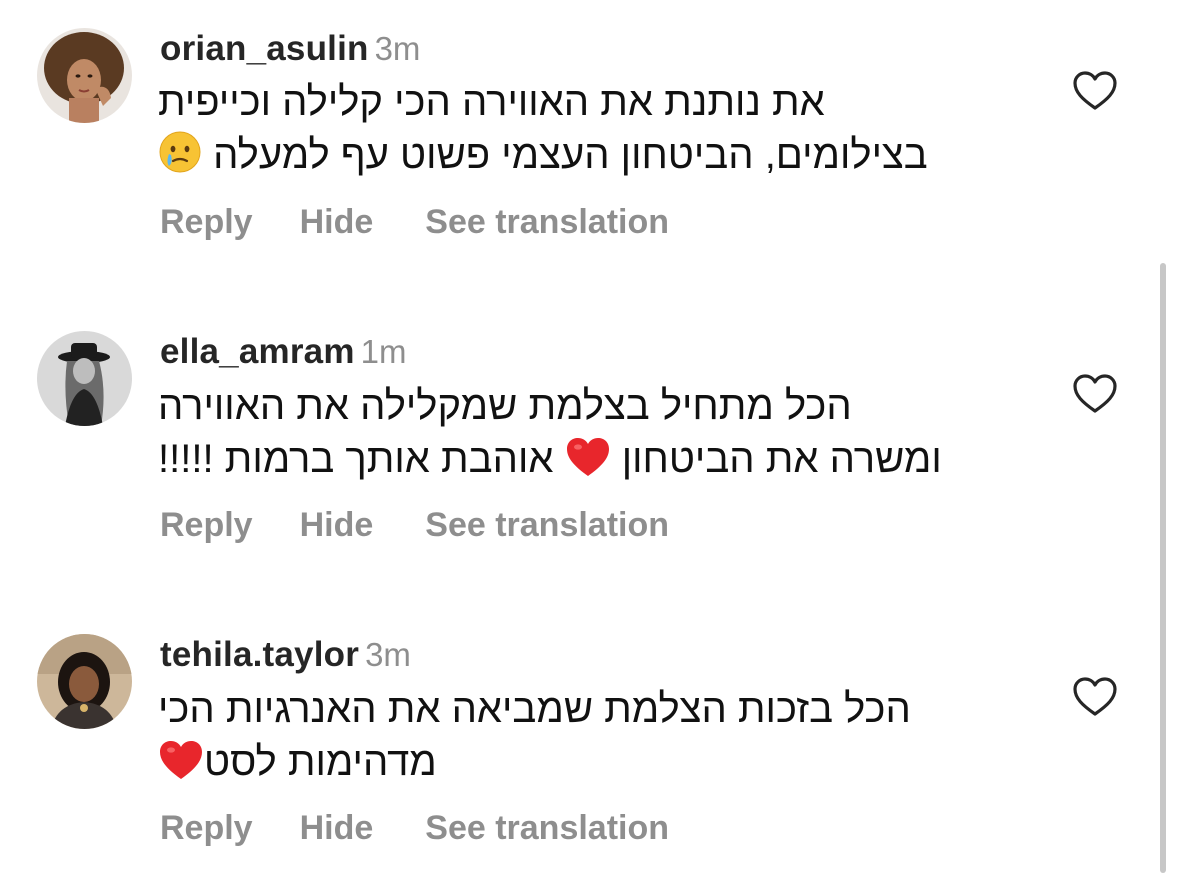  I want to click on crying-face-icon, so click(180, 159).